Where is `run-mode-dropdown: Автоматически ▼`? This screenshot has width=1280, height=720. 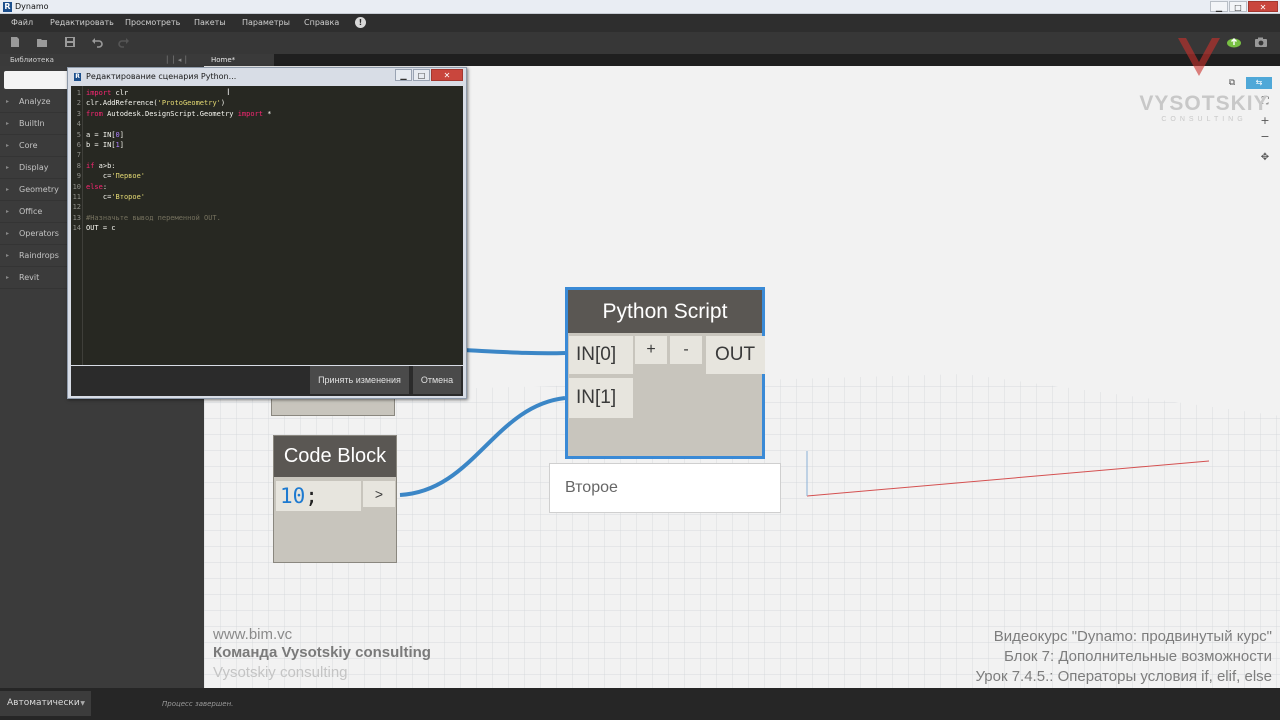
run-mode-dropdown: Автоматически ▼ is located at coordinates (45, 703).